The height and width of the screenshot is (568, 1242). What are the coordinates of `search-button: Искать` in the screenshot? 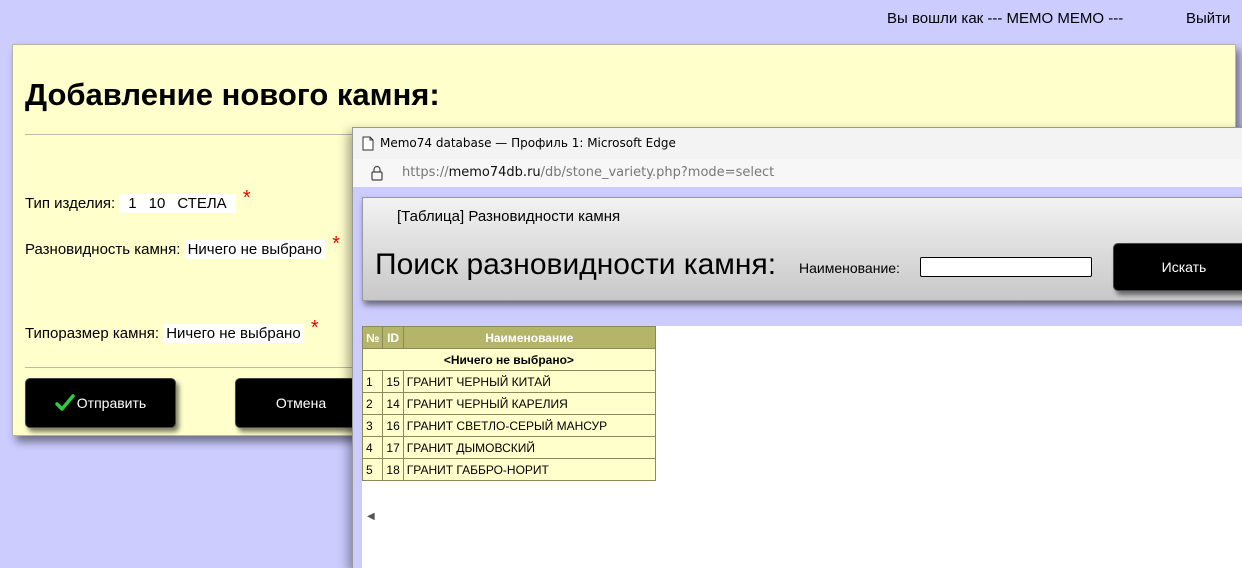 It's located at (1177, 267).